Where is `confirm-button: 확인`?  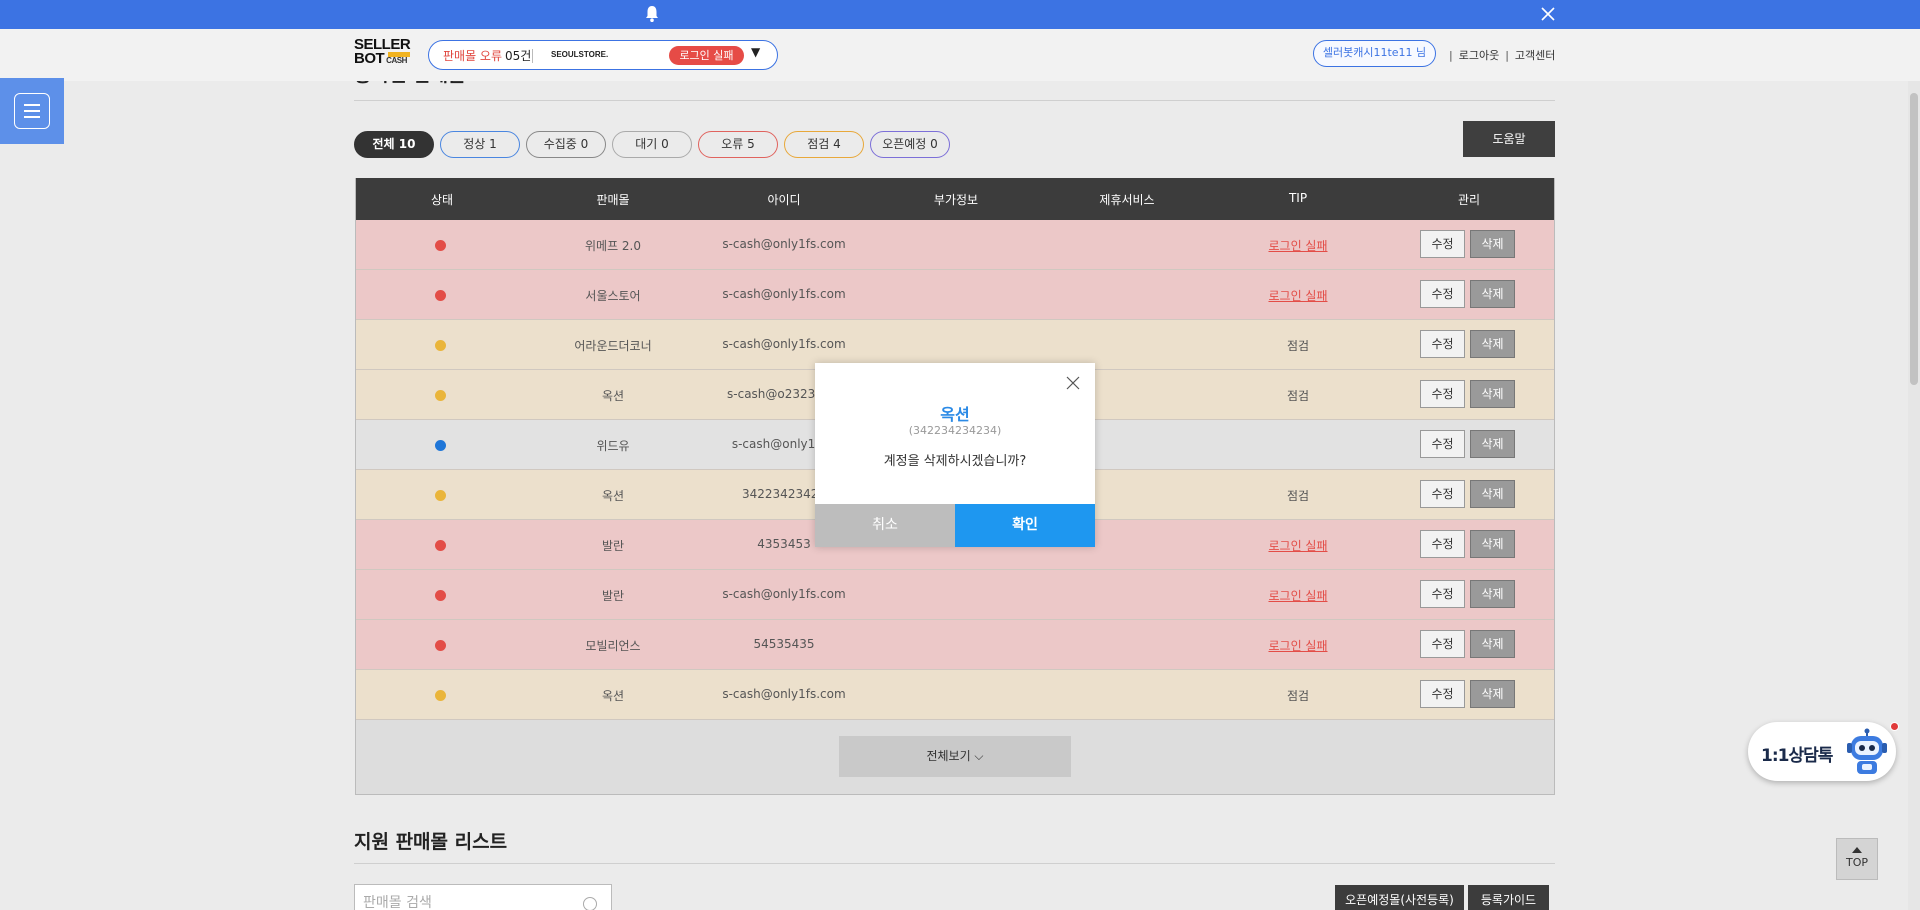
confirm-button: 확인 is located at coordinates (1025, 525).